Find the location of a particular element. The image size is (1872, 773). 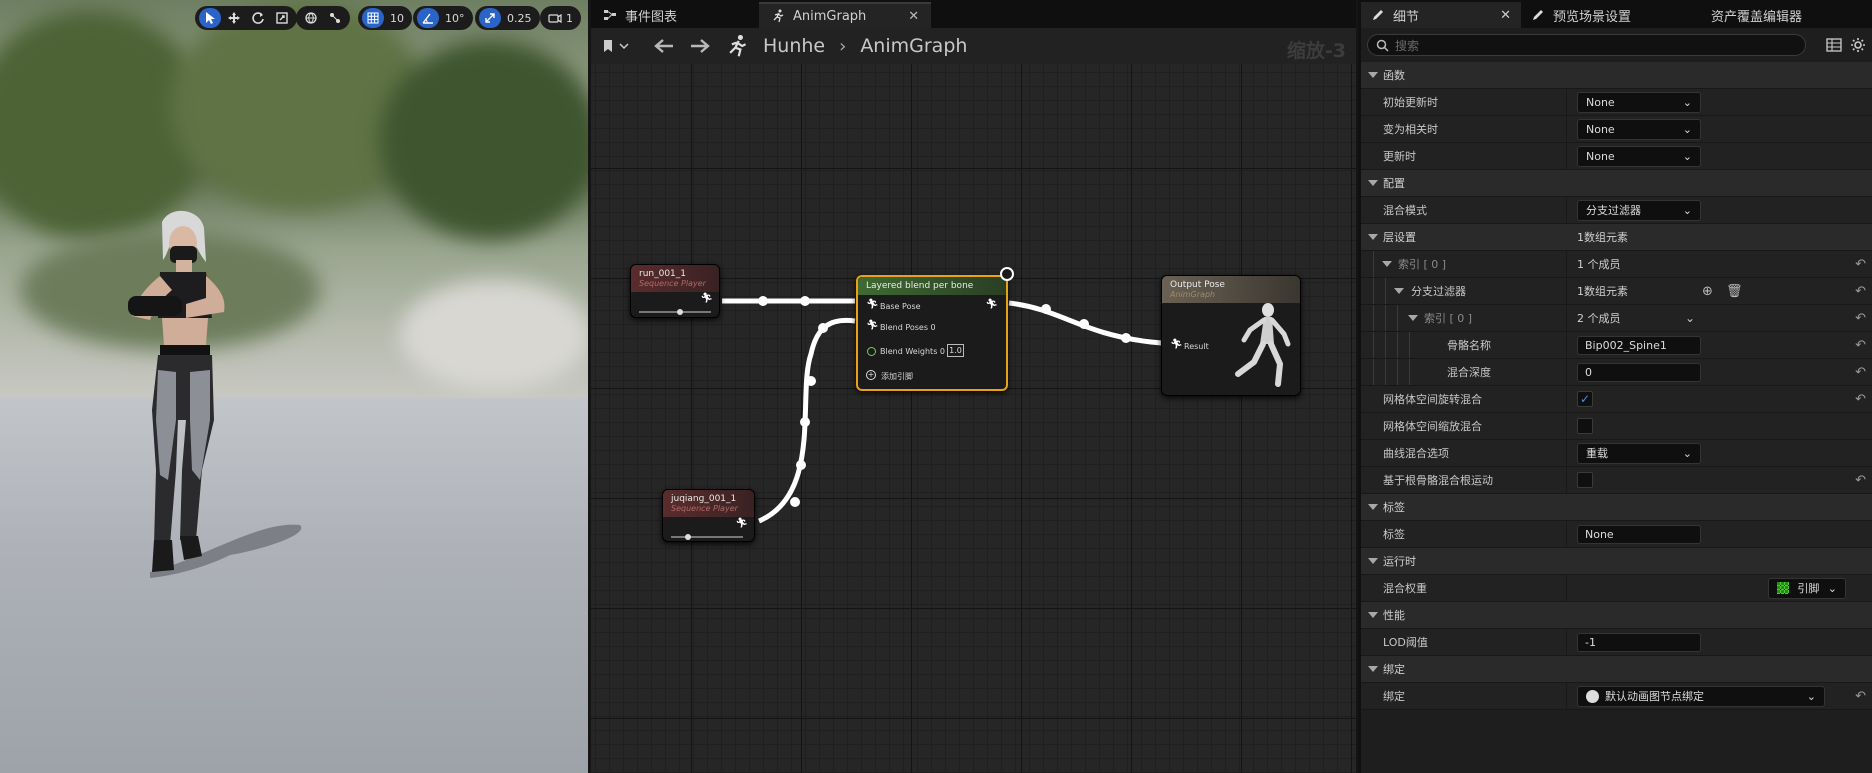

float-pin-icon is located at coordinates (871, 351).